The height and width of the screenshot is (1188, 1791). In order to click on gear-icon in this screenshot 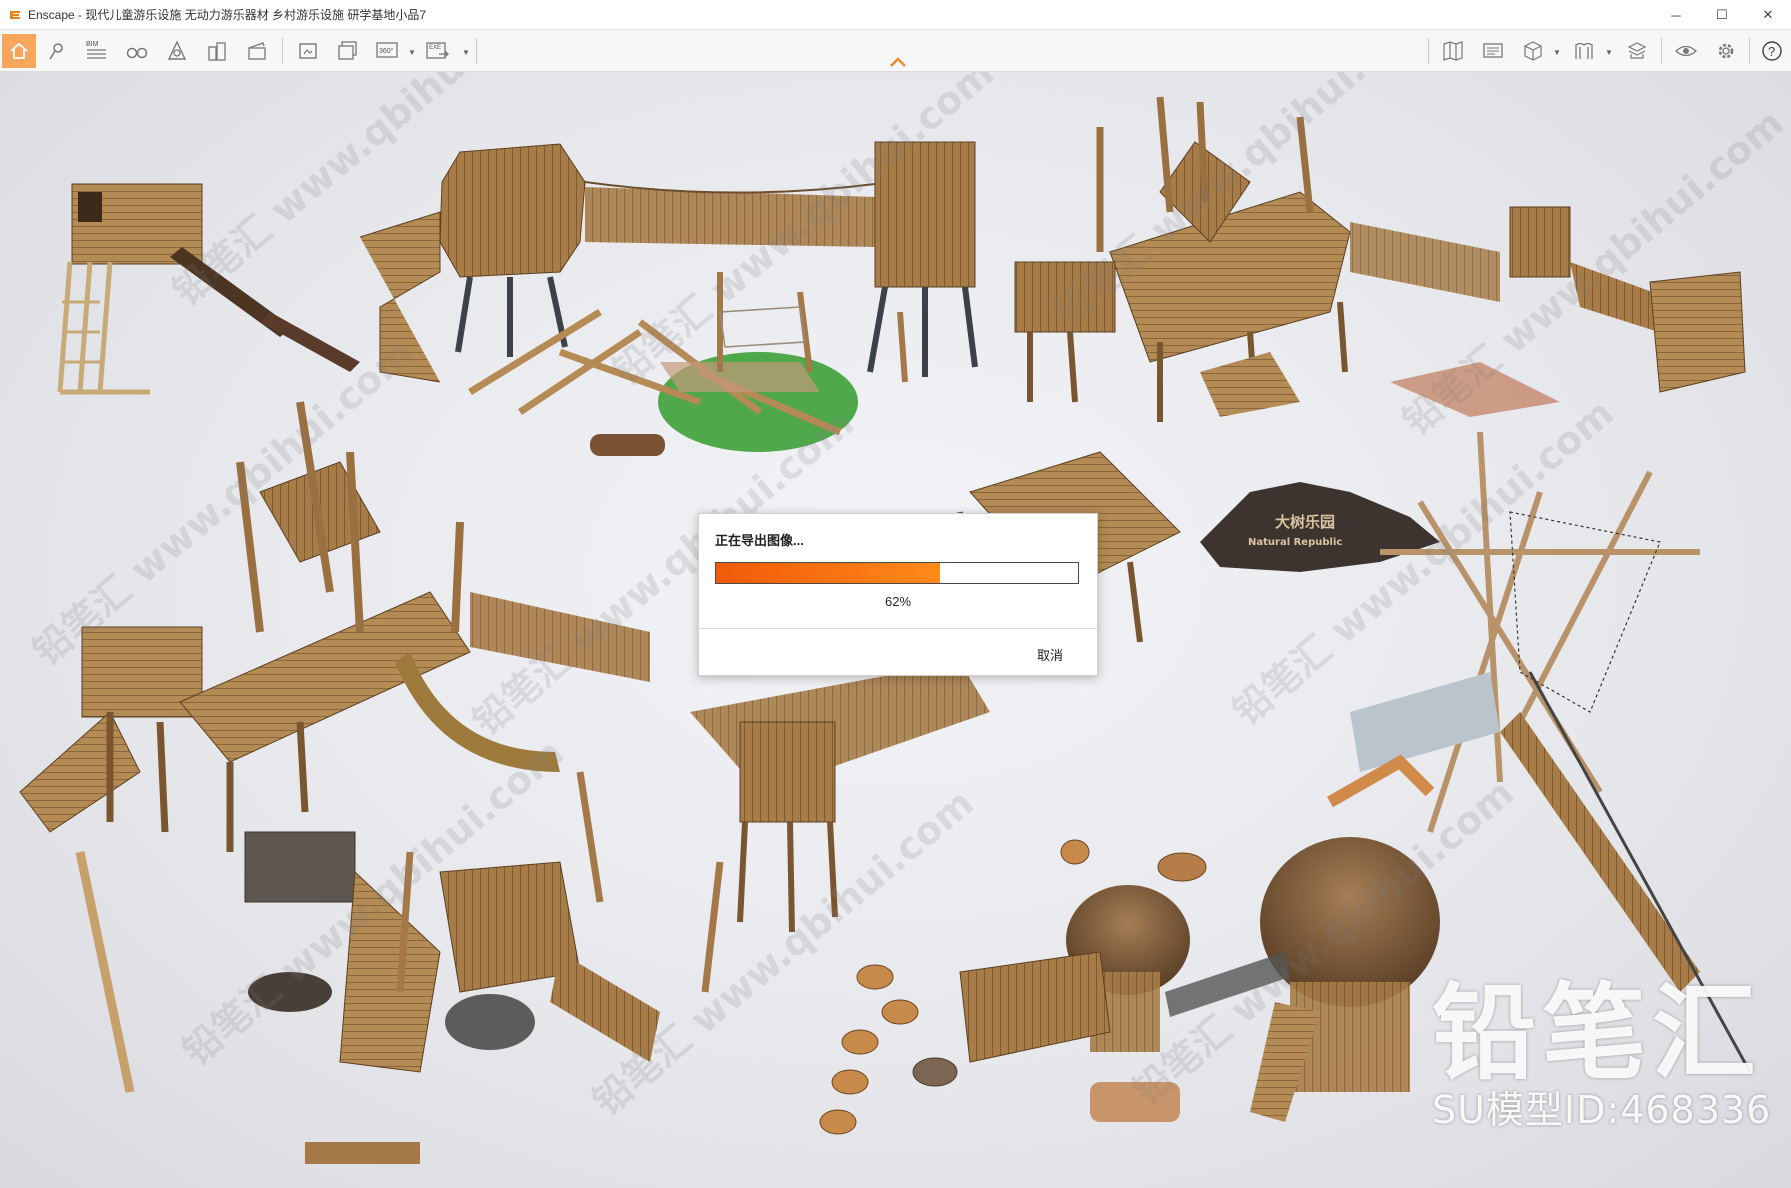, I will do `click(1726, 51)`.